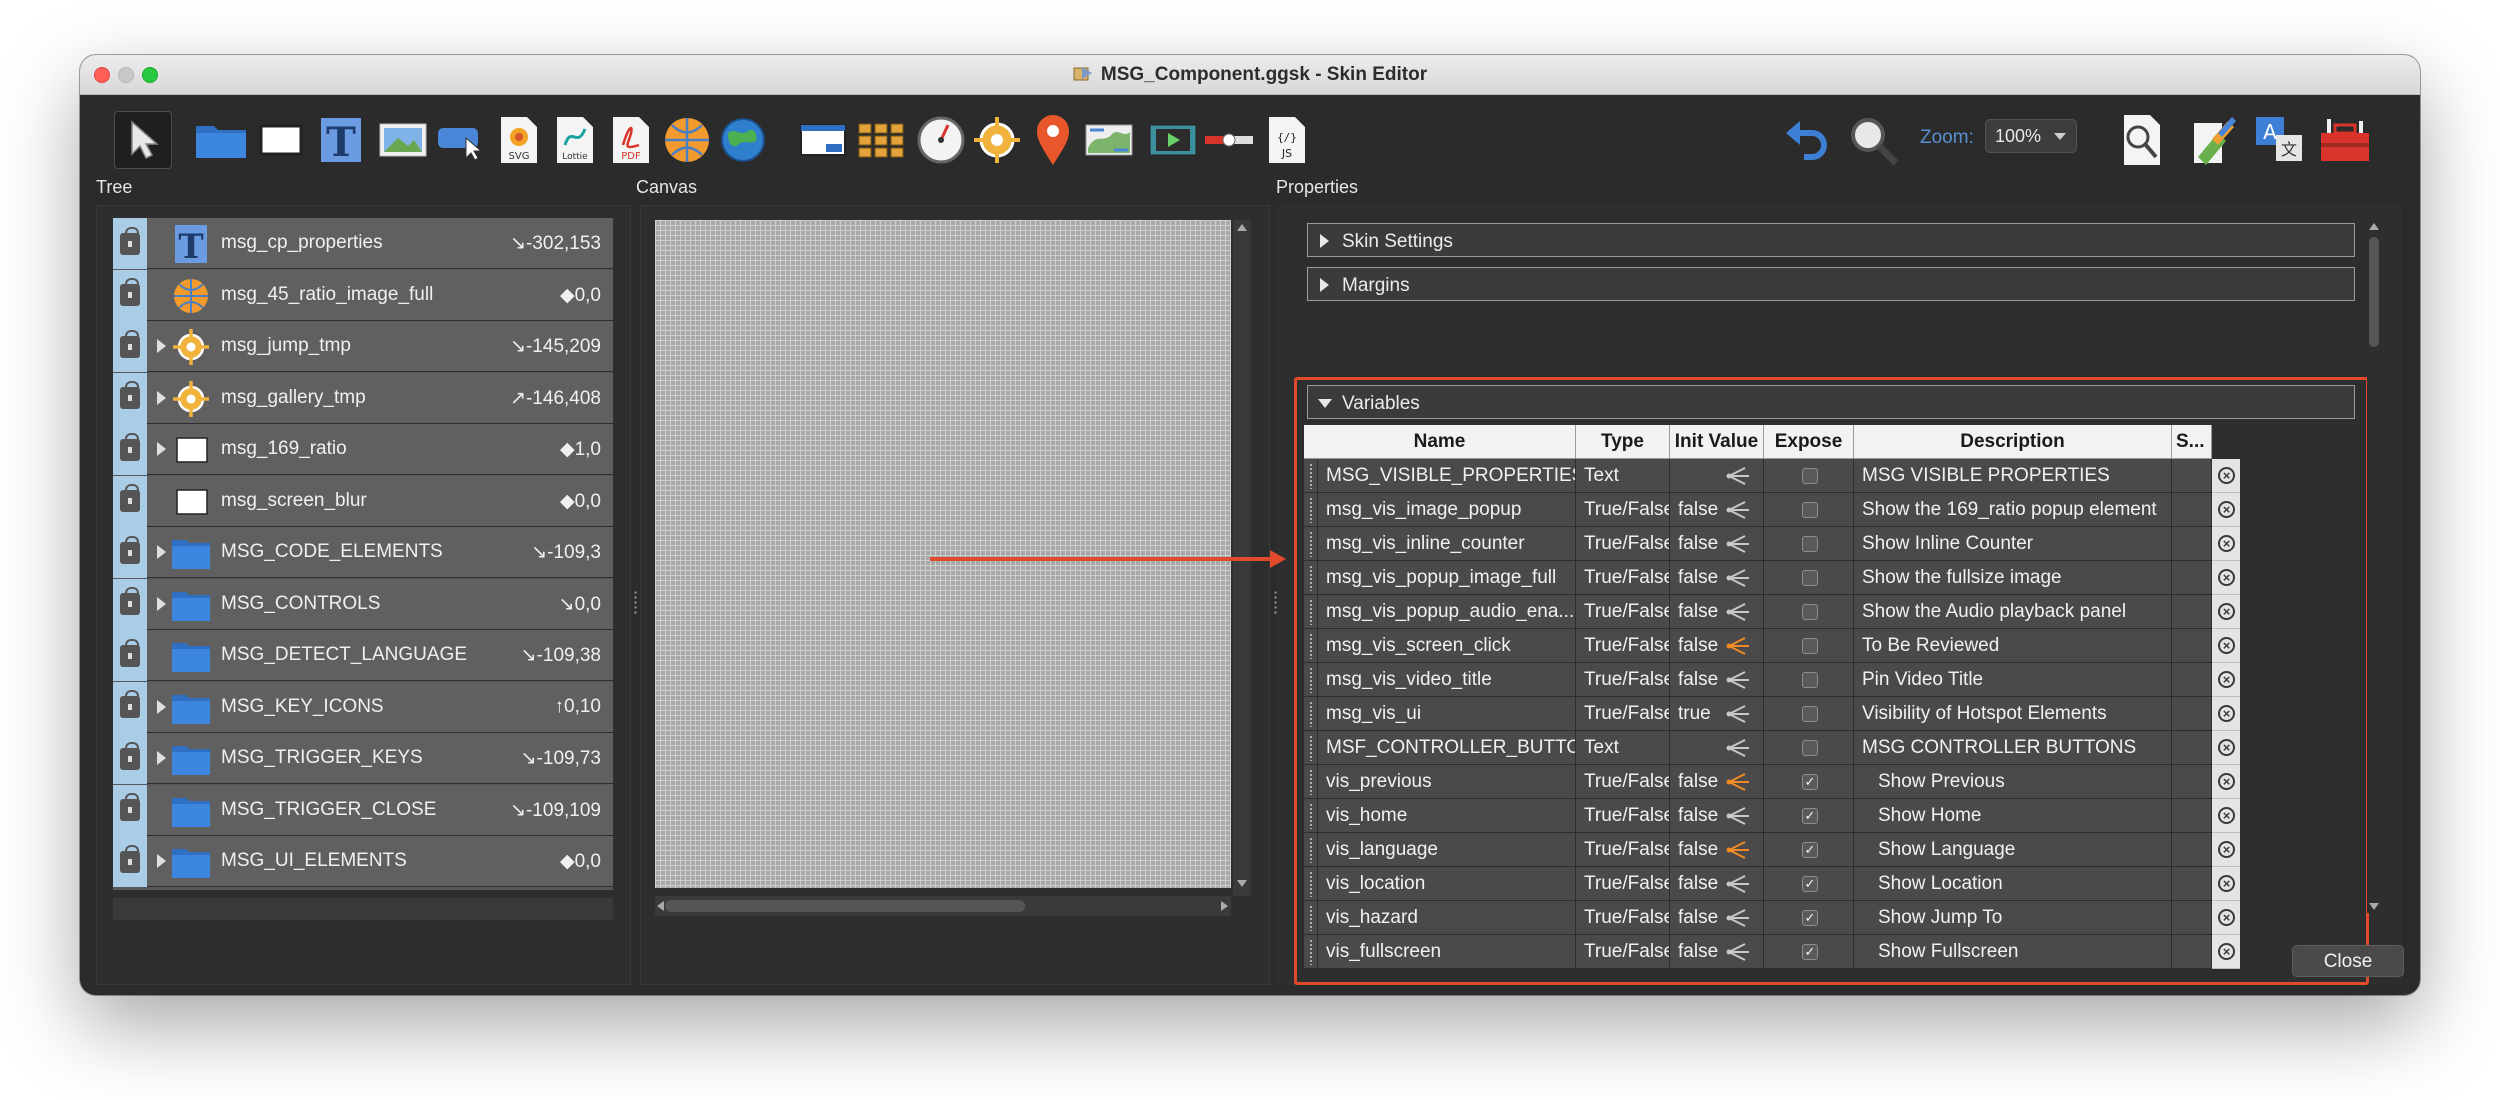 The width and height of the screenshot is (2500, 1100). What do you see at coordinates (2013, 748) in the screenshot?
I see `variable-description-cell: MSG CONTROLLER BUTTONS` at bounding box center [2013, 748].